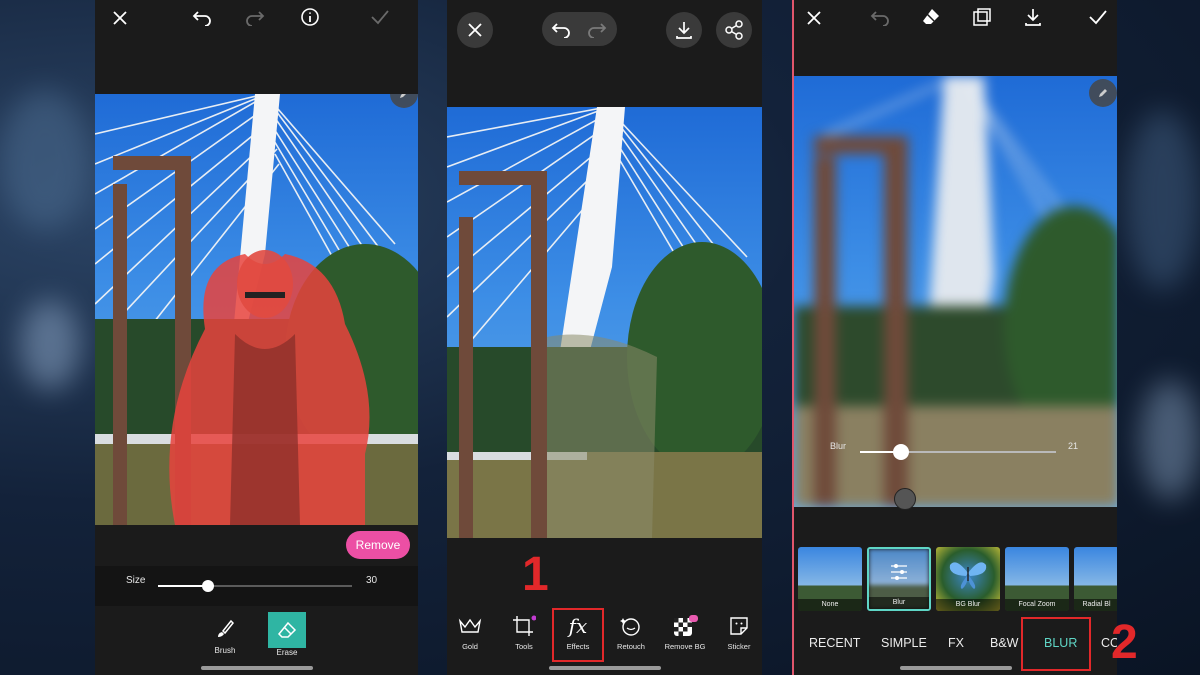  I want to click on tools-label: Tools, so click(524, 646).